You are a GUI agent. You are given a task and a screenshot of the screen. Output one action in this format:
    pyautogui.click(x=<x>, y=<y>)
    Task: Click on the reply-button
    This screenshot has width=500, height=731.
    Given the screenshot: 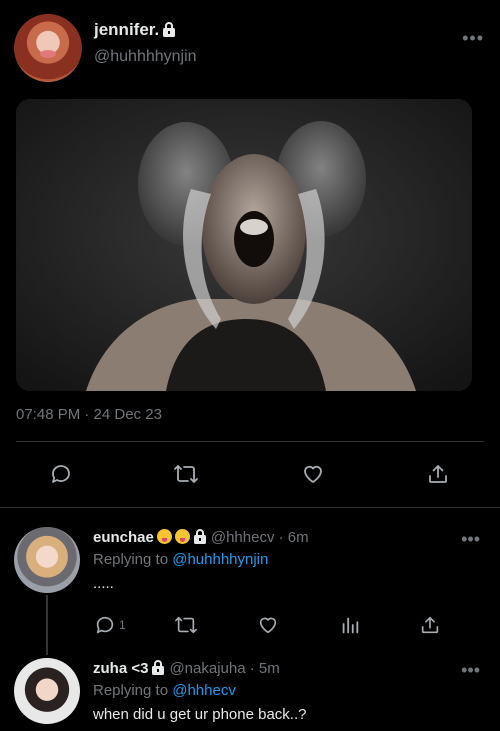 What is the action you would take?
    pyautogui.click(x=61, y=474)
    